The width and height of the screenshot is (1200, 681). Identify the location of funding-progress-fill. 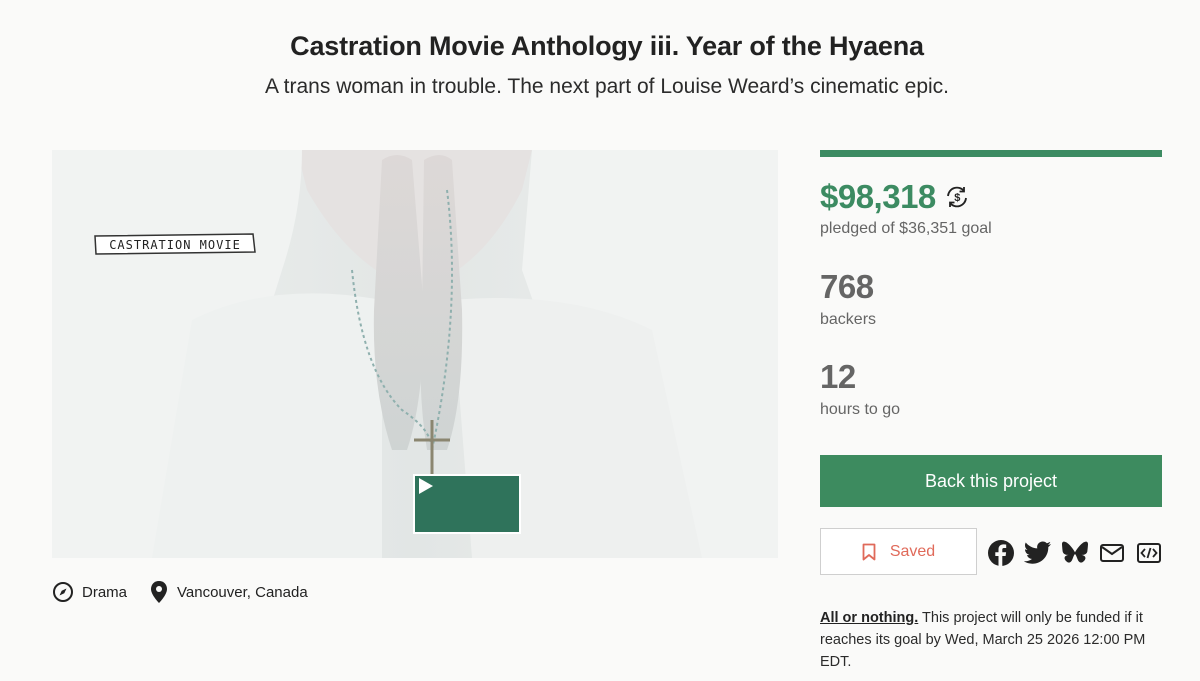
(991, 153).